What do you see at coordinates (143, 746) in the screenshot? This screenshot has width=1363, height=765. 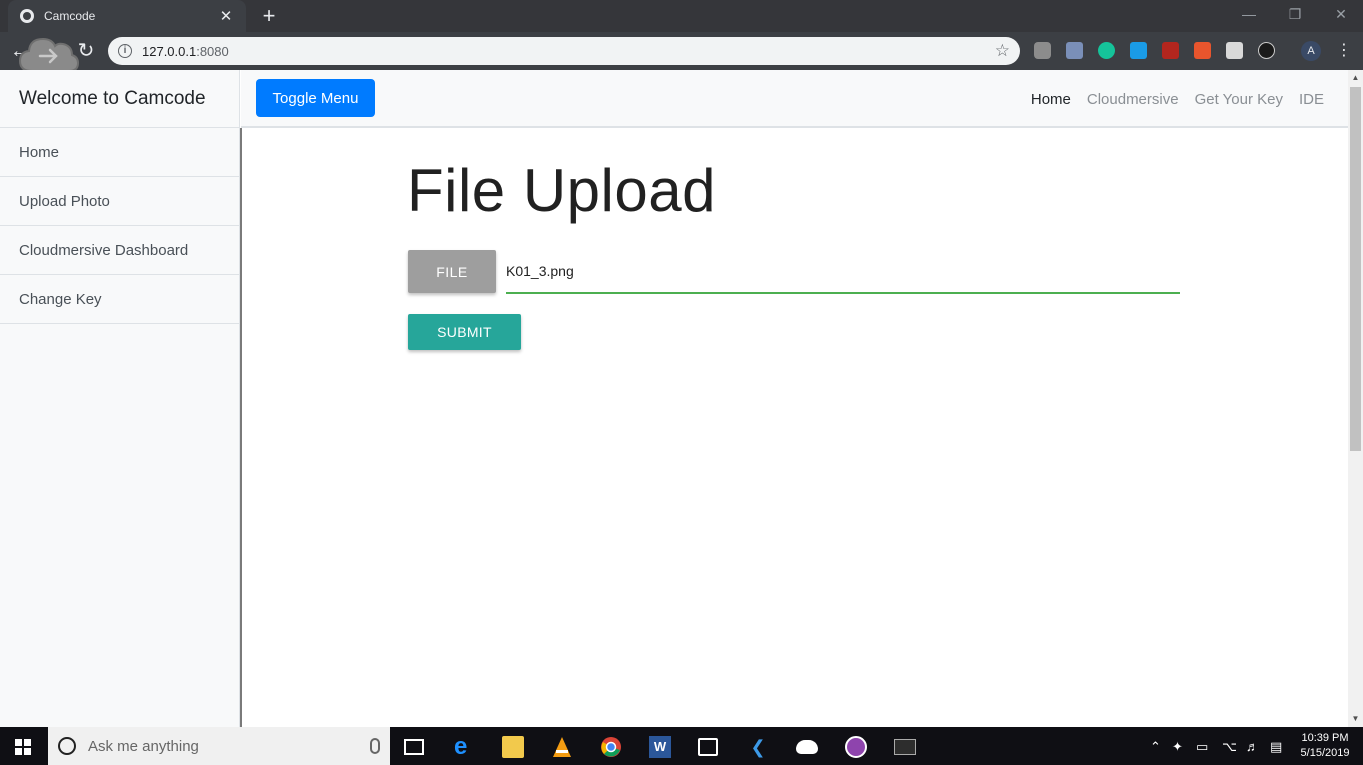 I see `taskbar-search-placeholder: Ask me anything` at bounding box center [143, 746].